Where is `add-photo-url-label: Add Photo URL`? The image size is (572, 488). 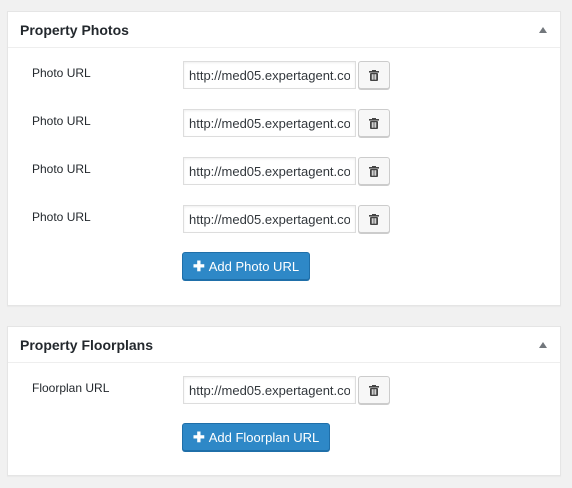 add-photo-url-label: Add Photo URL is located at coordinates (254, 266).